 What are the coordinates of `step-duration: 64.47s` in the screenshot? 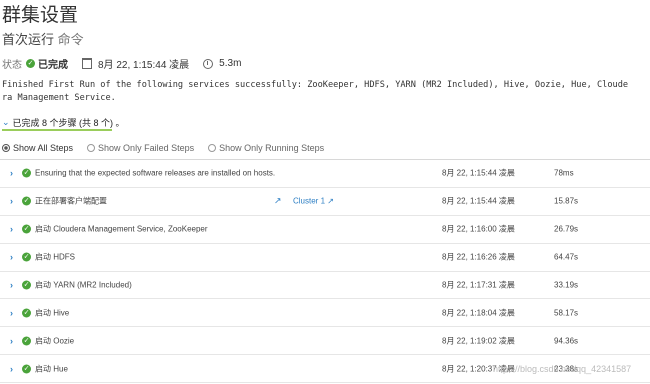 It's located at (566, 257).